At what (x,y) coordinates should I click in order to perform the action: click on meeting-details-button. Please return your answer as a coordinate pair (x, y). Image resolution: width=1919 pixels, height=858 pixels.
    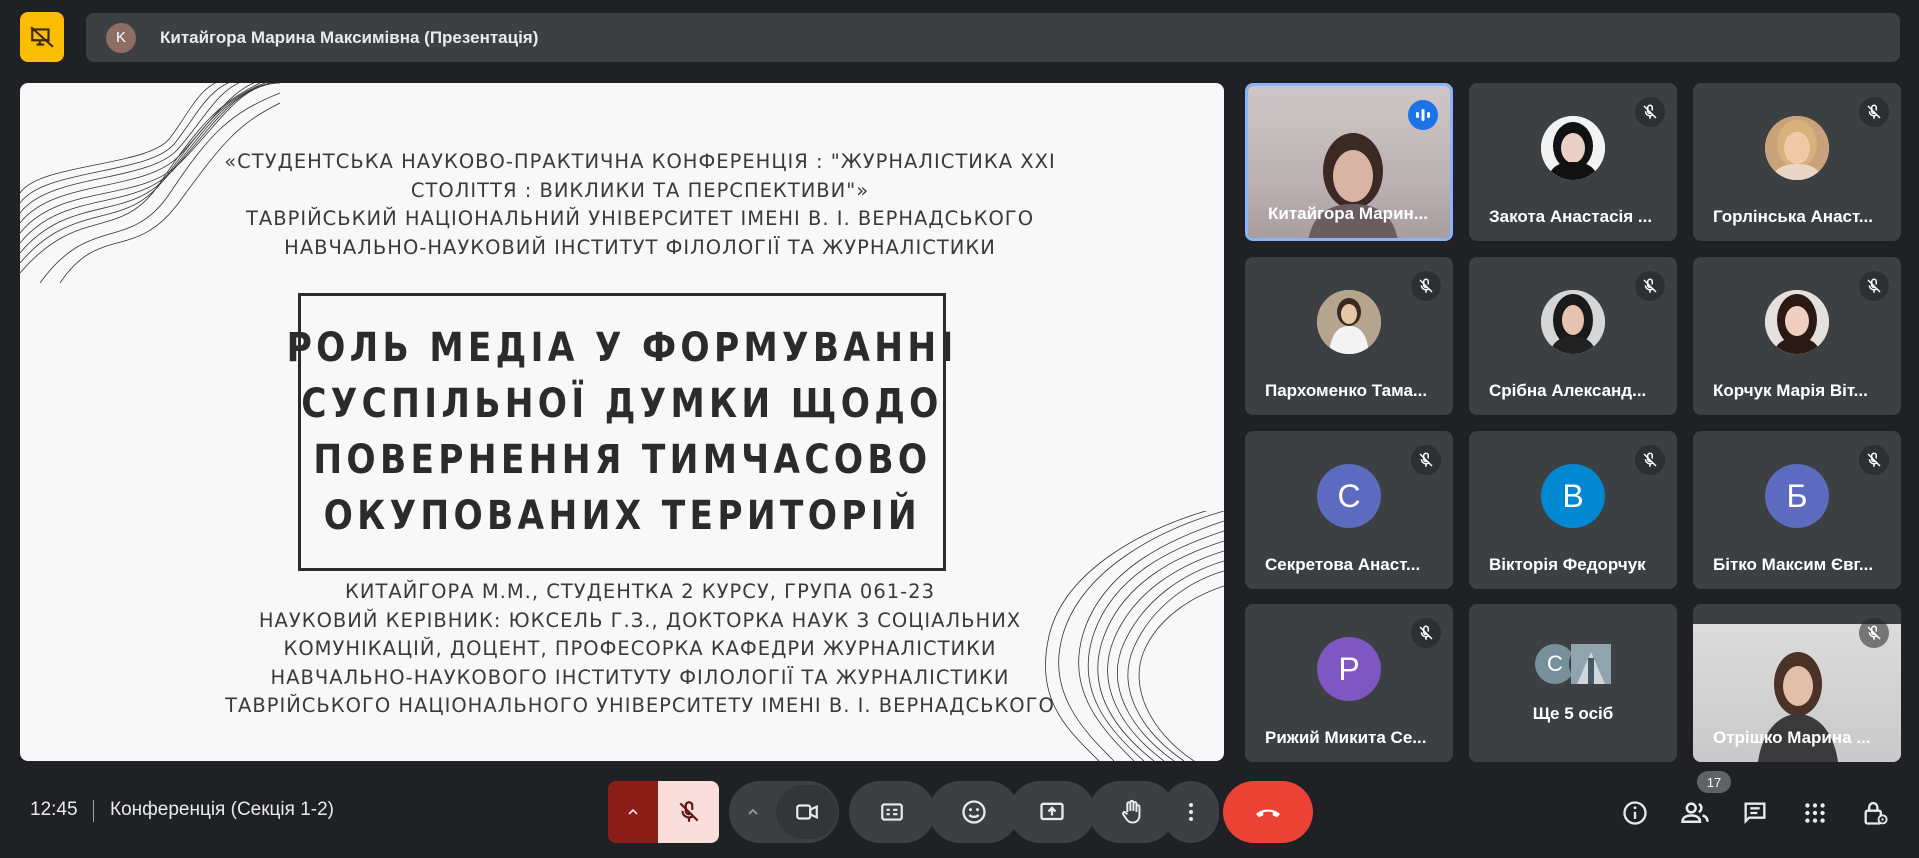
    Looking at the image, I should click on (1635, 813).